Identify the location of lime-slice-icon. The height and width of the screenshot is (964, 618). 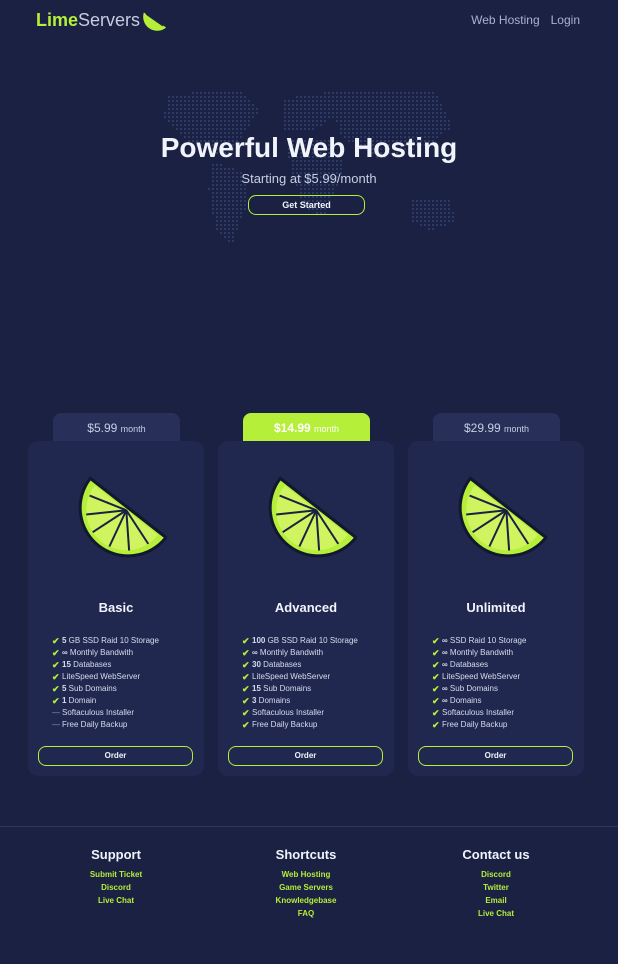
(155, 21).